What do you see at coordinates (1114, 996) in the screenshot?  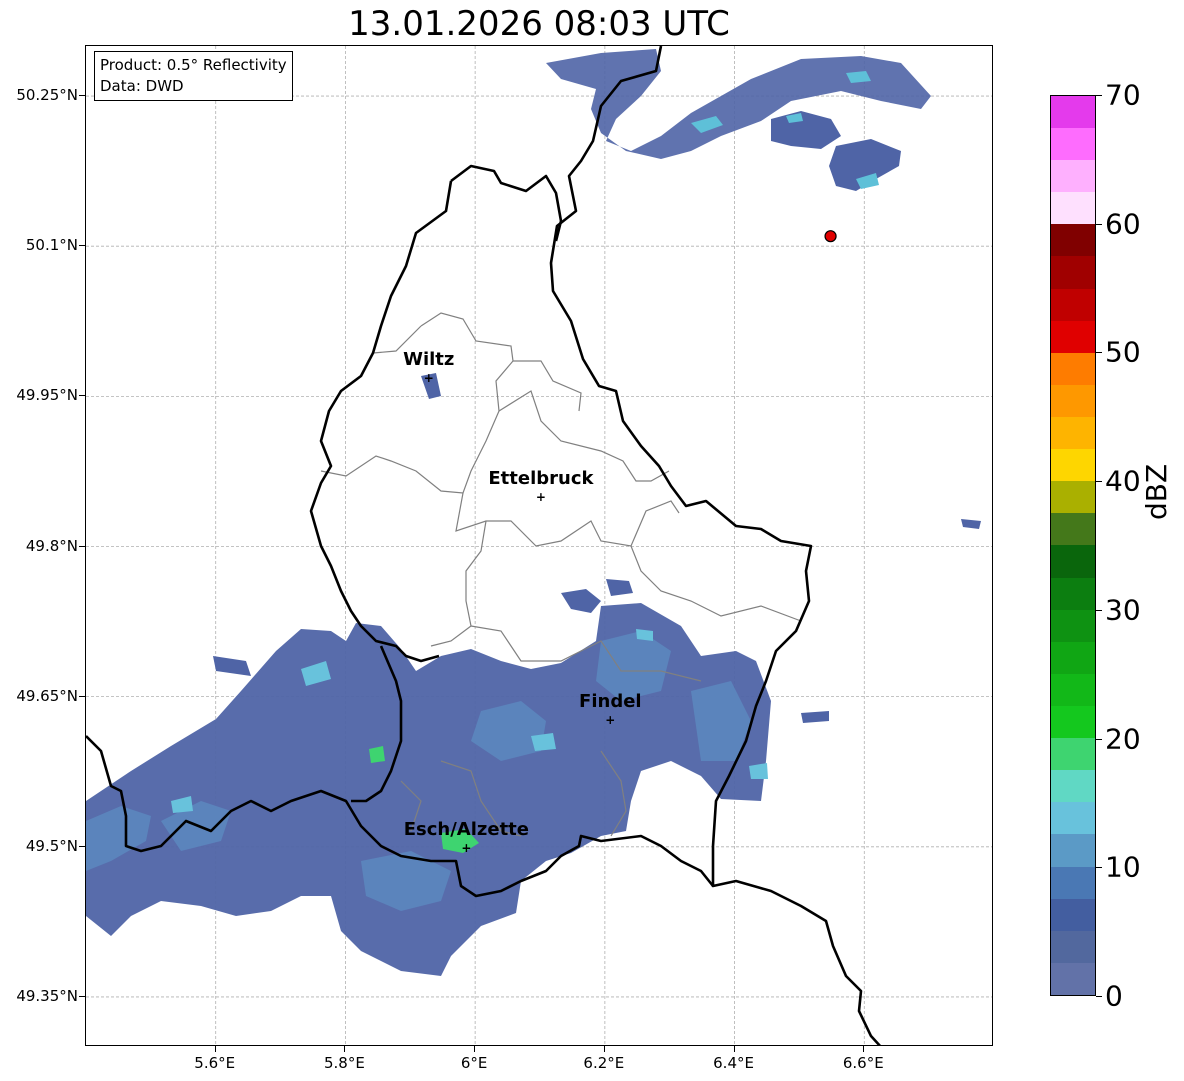 I see `colorbar-tick-label: 0` at bounding box center [1114, 996].